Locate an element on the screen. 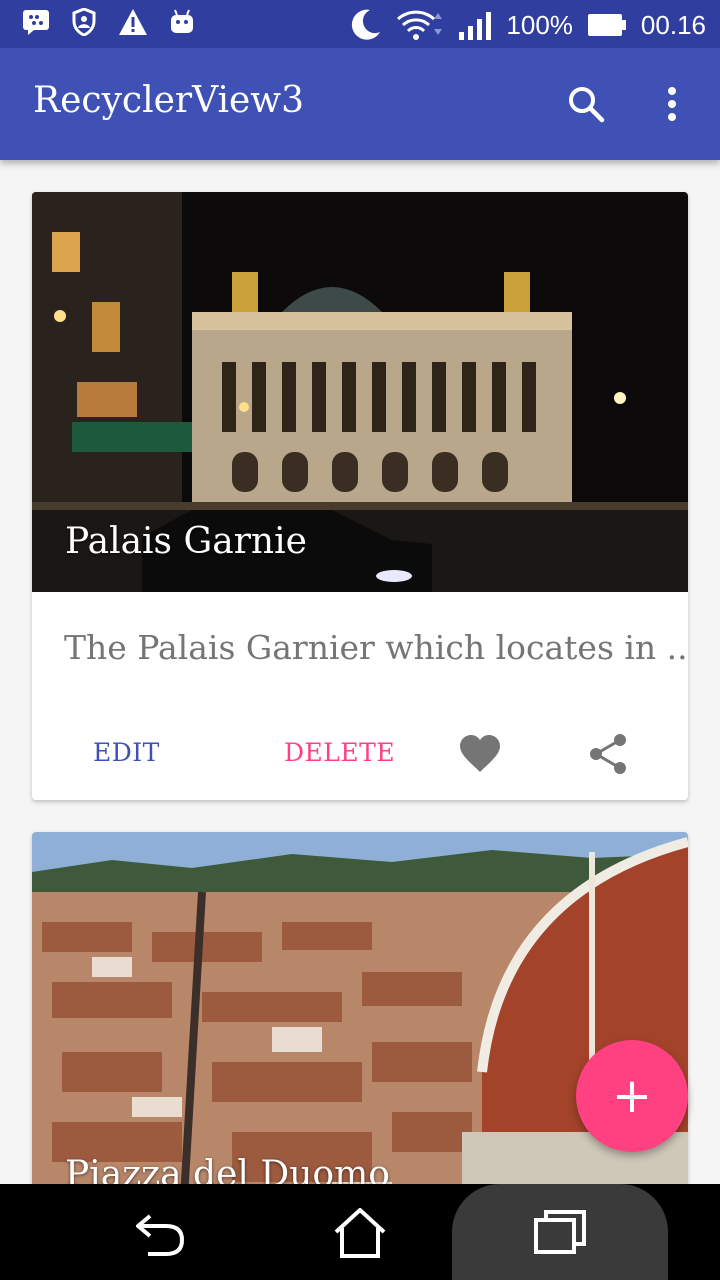 The image size is (720, 1280). home-icon is located at coordinates (360, 1232).